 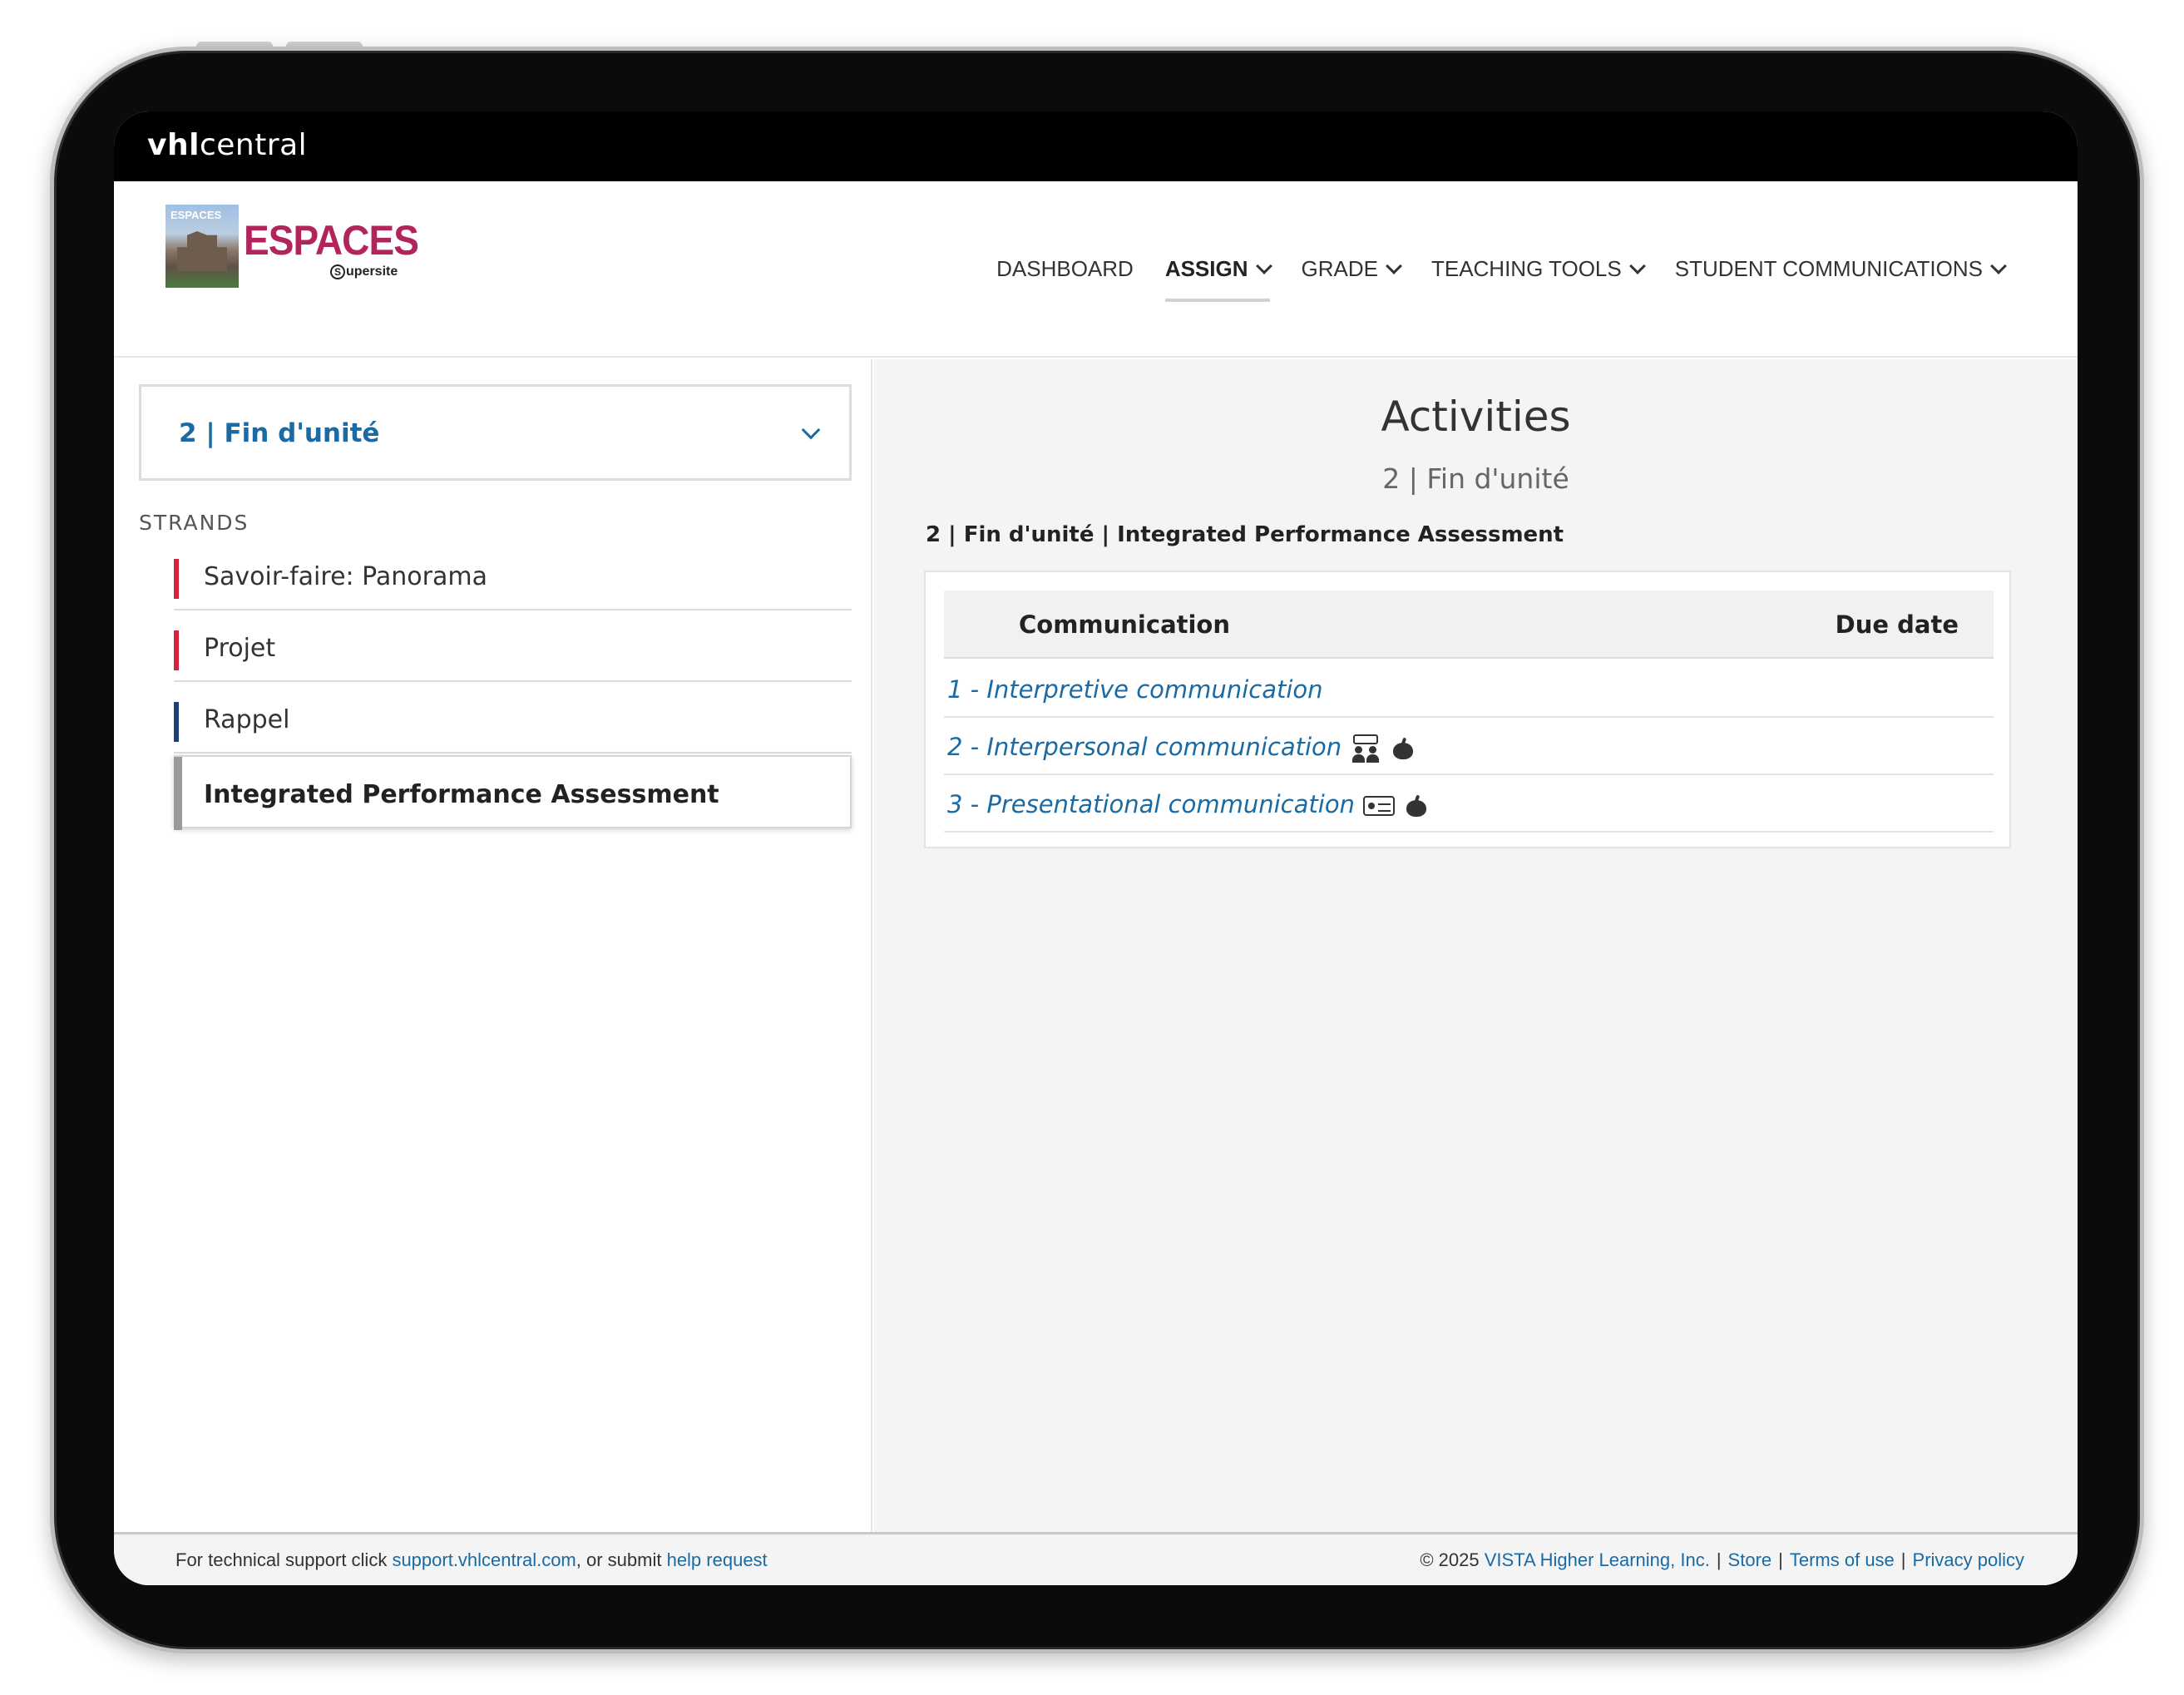 I want to click on supersite-mark: Supersite, so click(x=364, y=271).